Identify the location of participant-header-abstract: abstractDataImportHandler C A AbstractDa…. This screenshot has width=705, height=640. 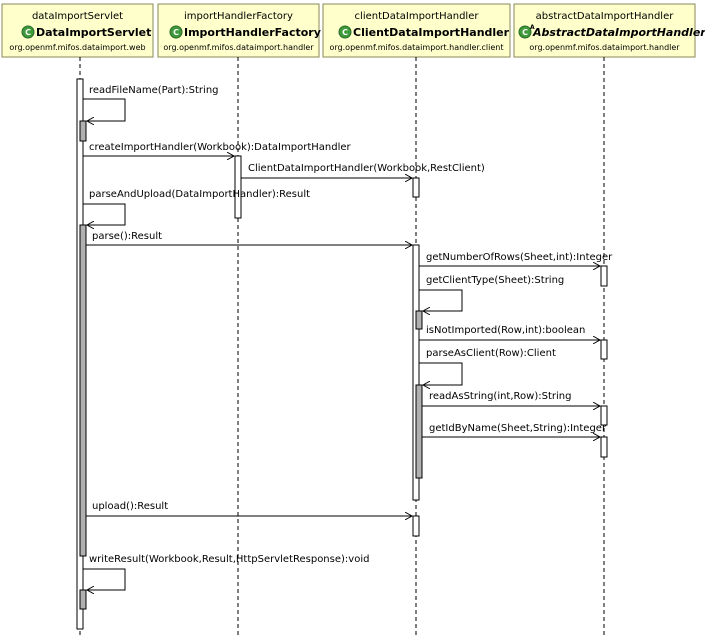
(609, 30).